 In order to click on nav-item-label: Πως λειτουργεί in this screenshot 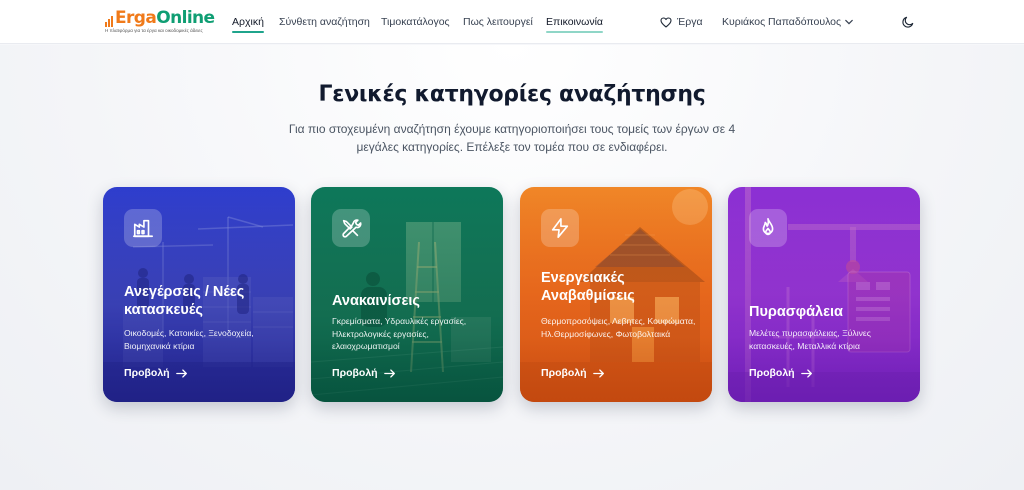, I will do `click(498, 22)`.